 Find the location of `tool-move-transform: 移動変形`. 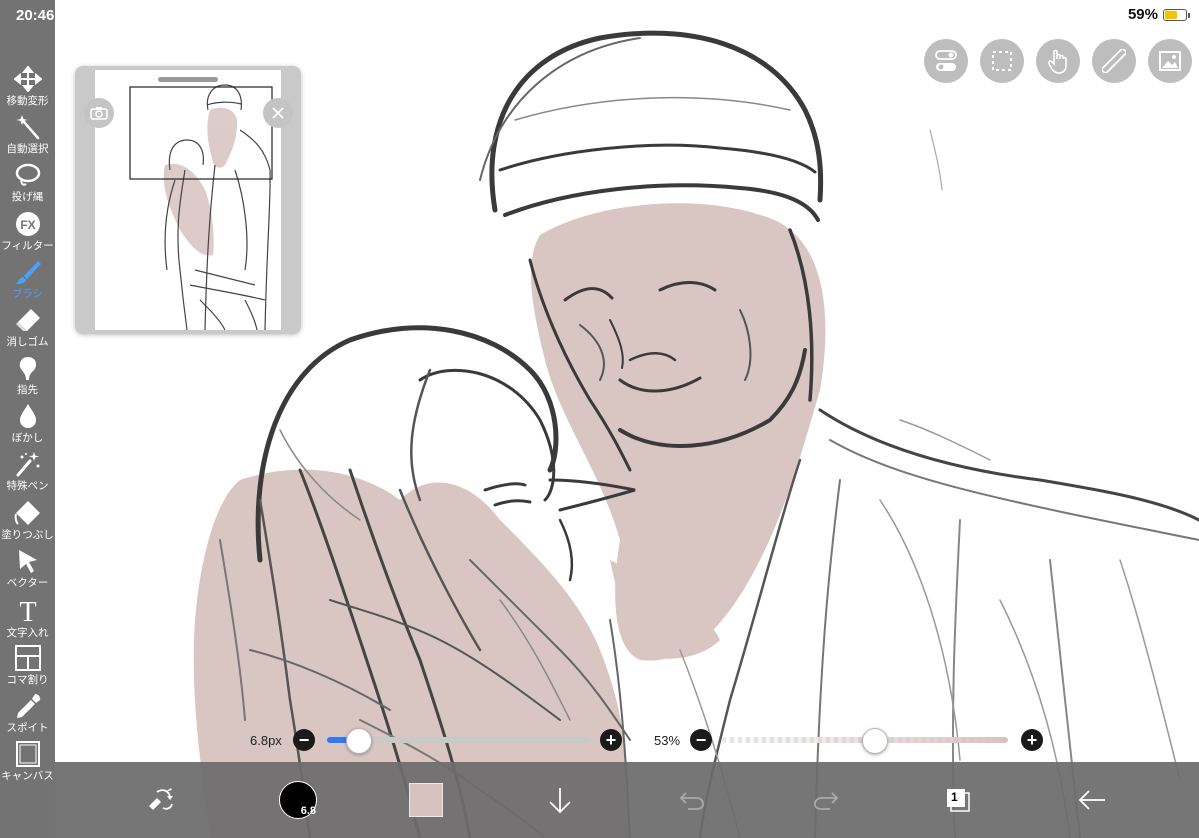

tool-move-transform: 移動変形 is located at coordinates (27, 90).